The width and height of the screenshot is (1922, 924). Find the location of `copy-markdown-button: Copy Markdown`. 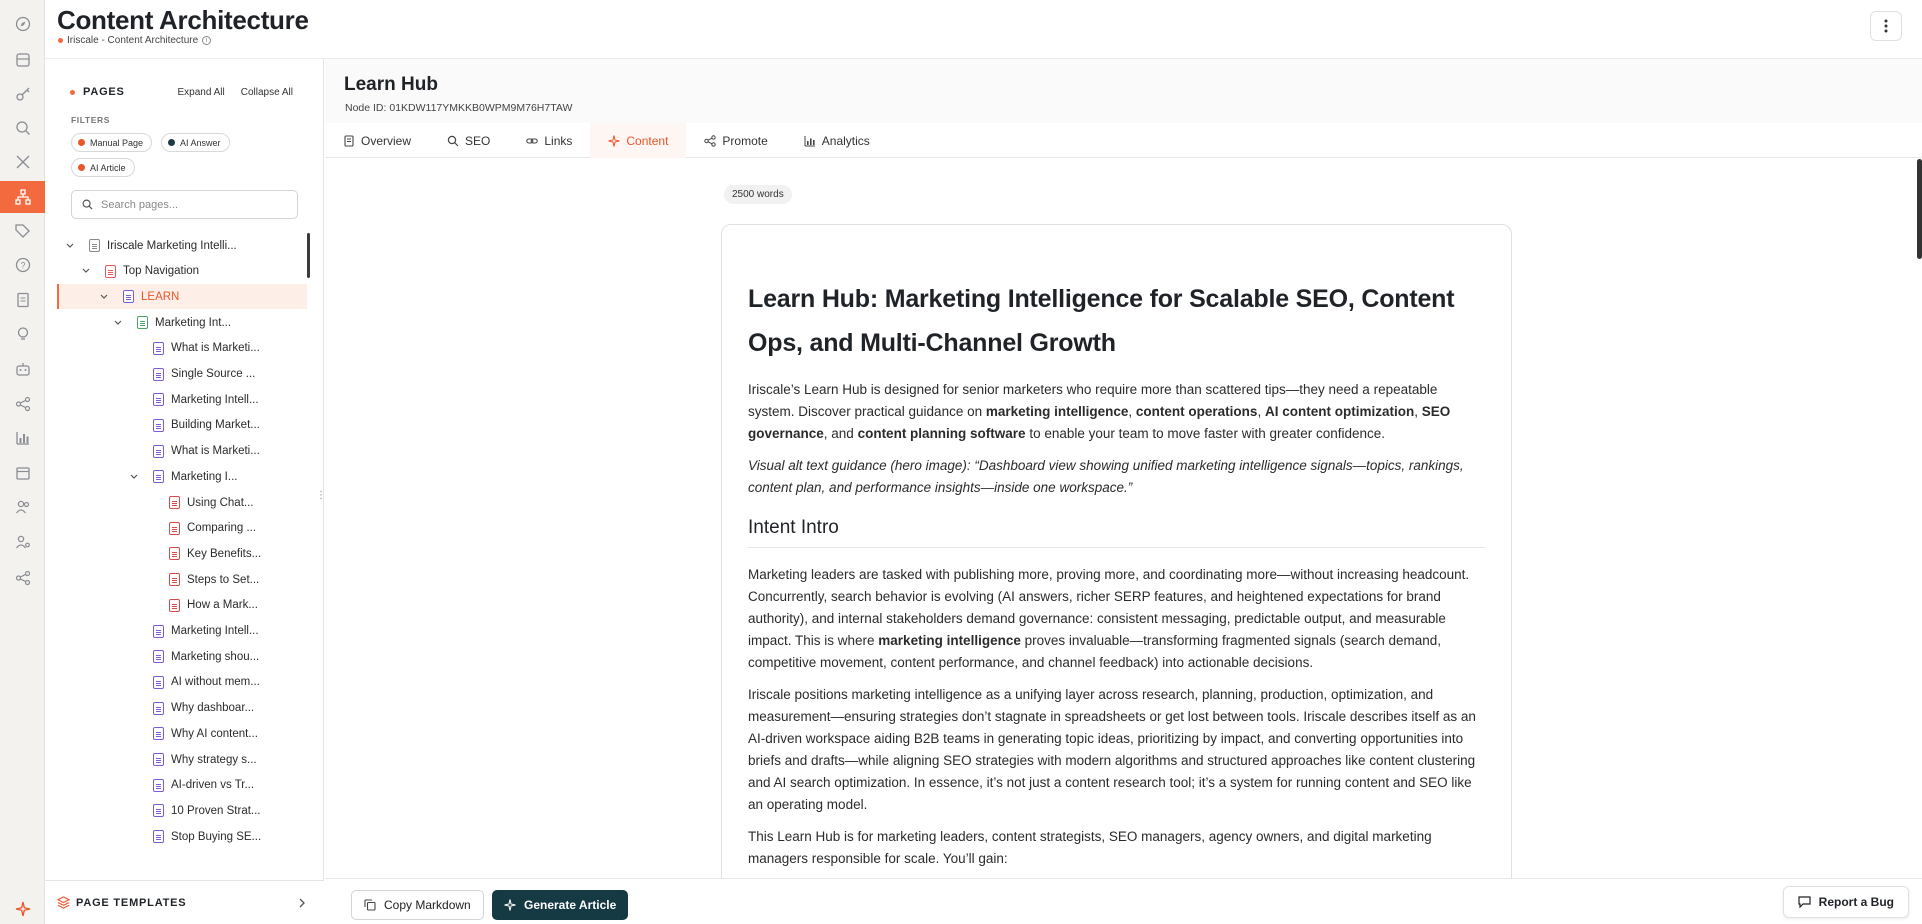

copy-markdown-button: Copy Markdown is located at coordinates (417, 905).